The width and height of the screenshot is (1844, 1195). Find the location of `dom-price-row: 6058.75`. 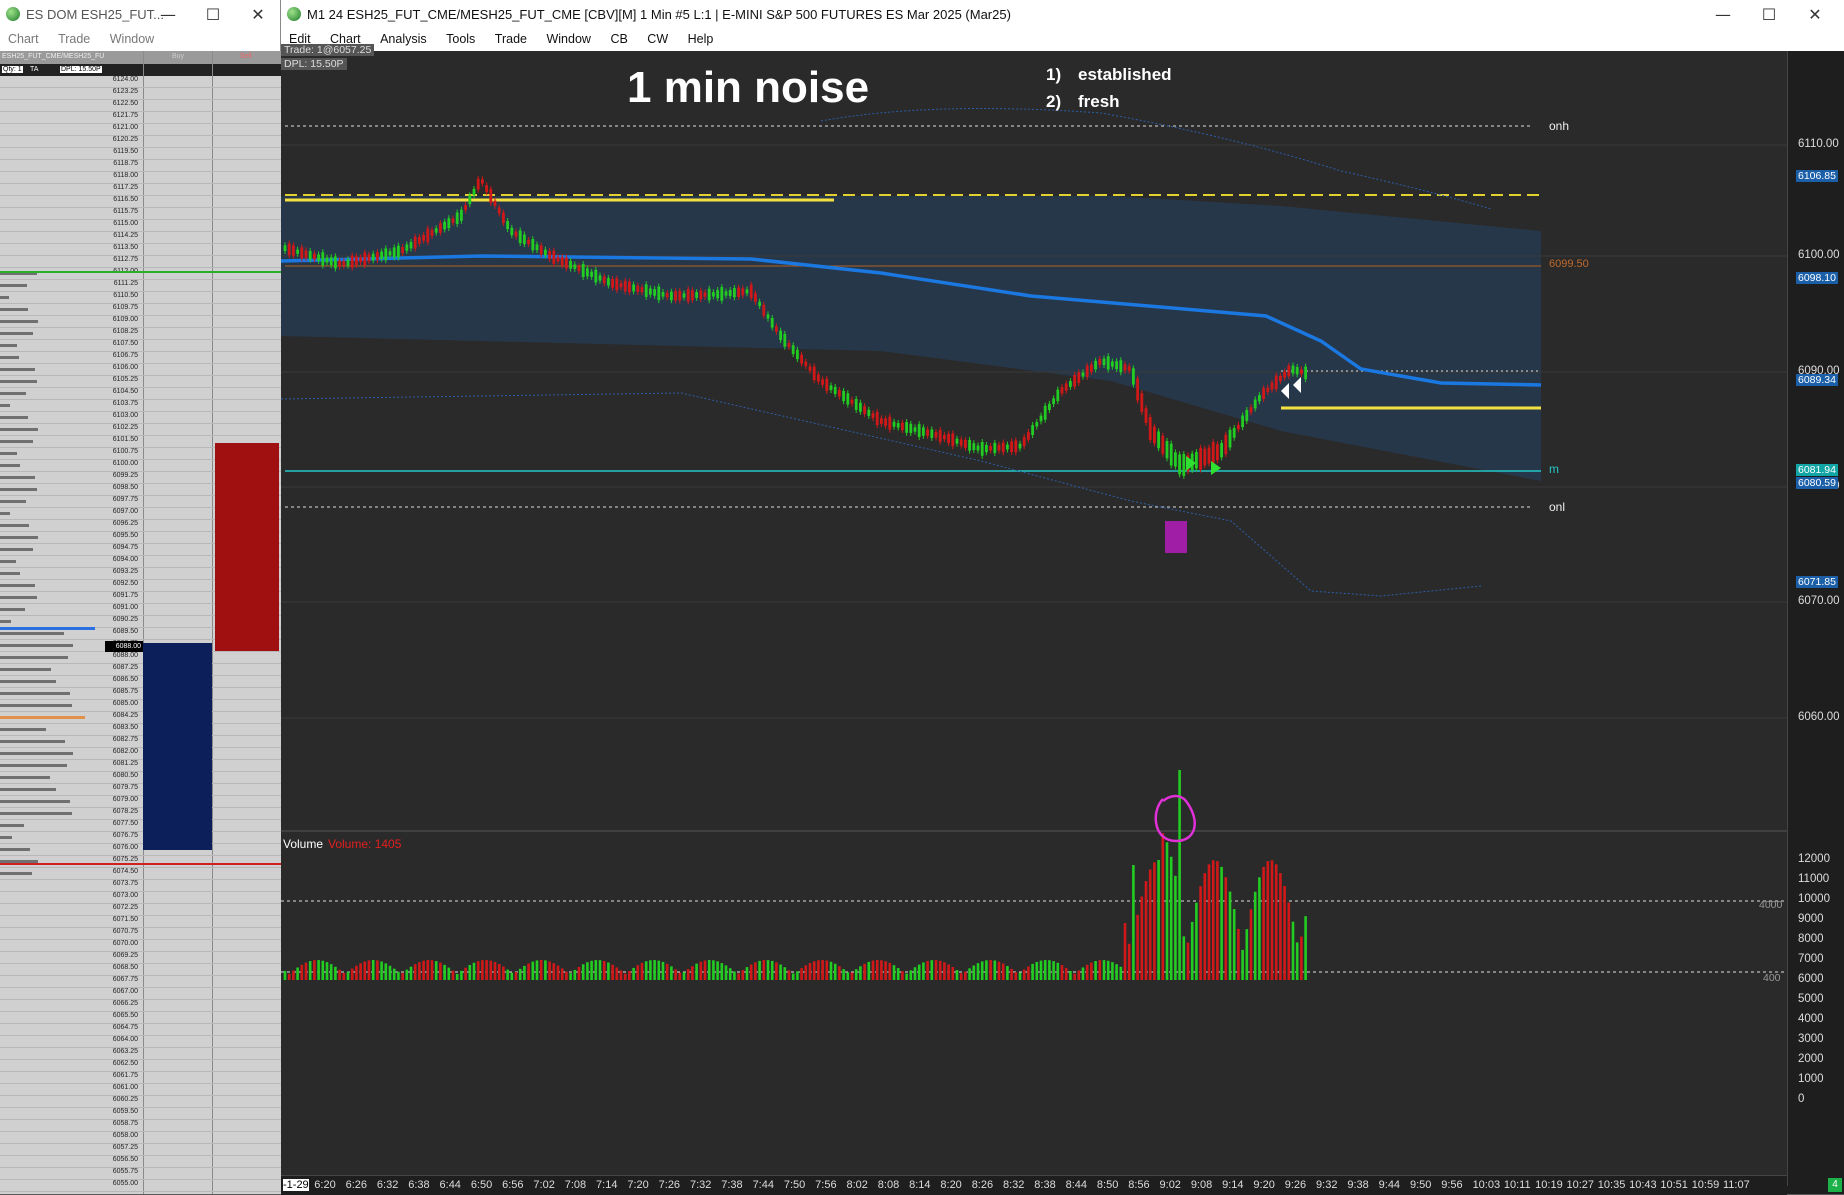

dom-price-row: 6058.75 is located at coordinates (140, 1126).